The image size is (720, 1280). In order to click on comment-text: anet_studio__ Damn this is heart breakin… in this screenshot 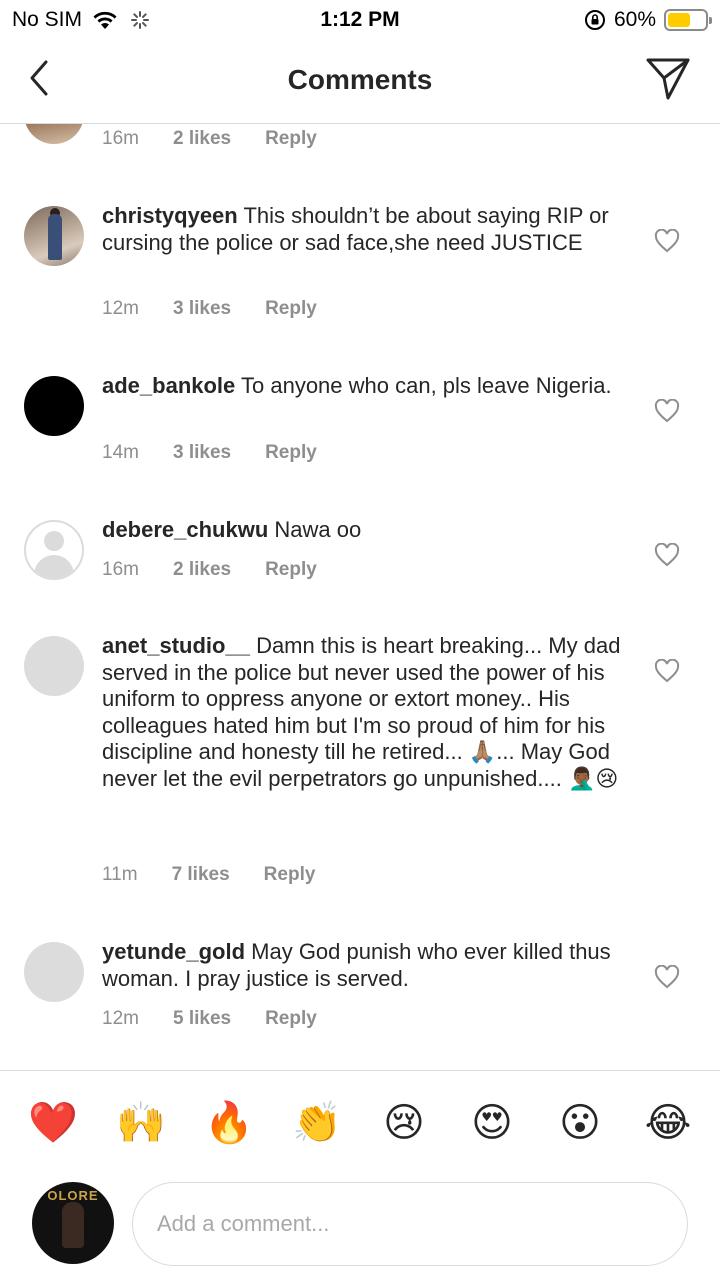, I will do `click(362, 712)`.